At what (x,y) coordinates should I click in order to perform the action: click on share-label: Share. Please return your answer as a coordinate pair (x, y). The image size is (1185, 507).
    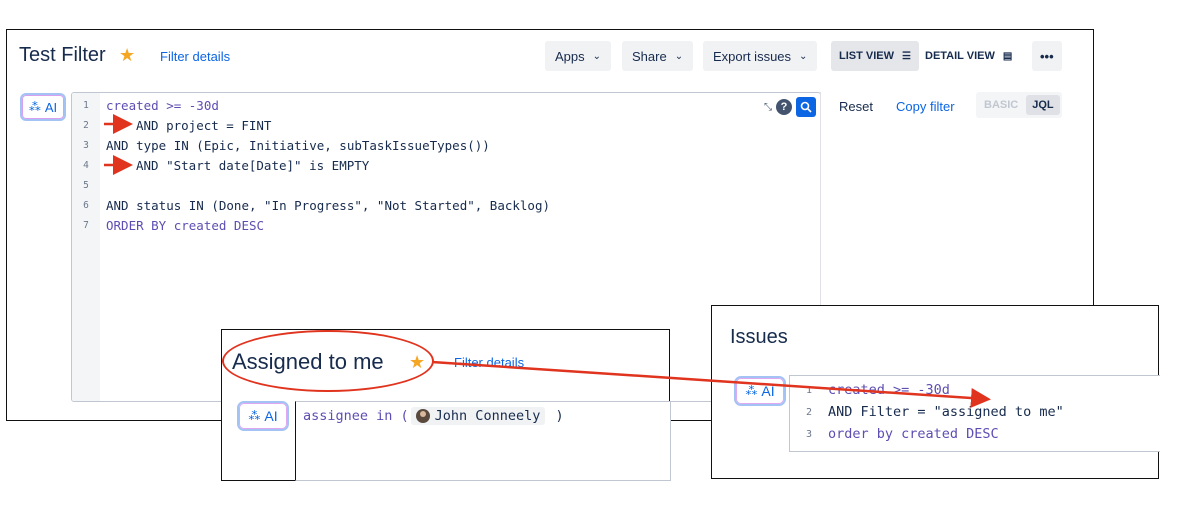
    Looking at the image, I should click on (649, 56).